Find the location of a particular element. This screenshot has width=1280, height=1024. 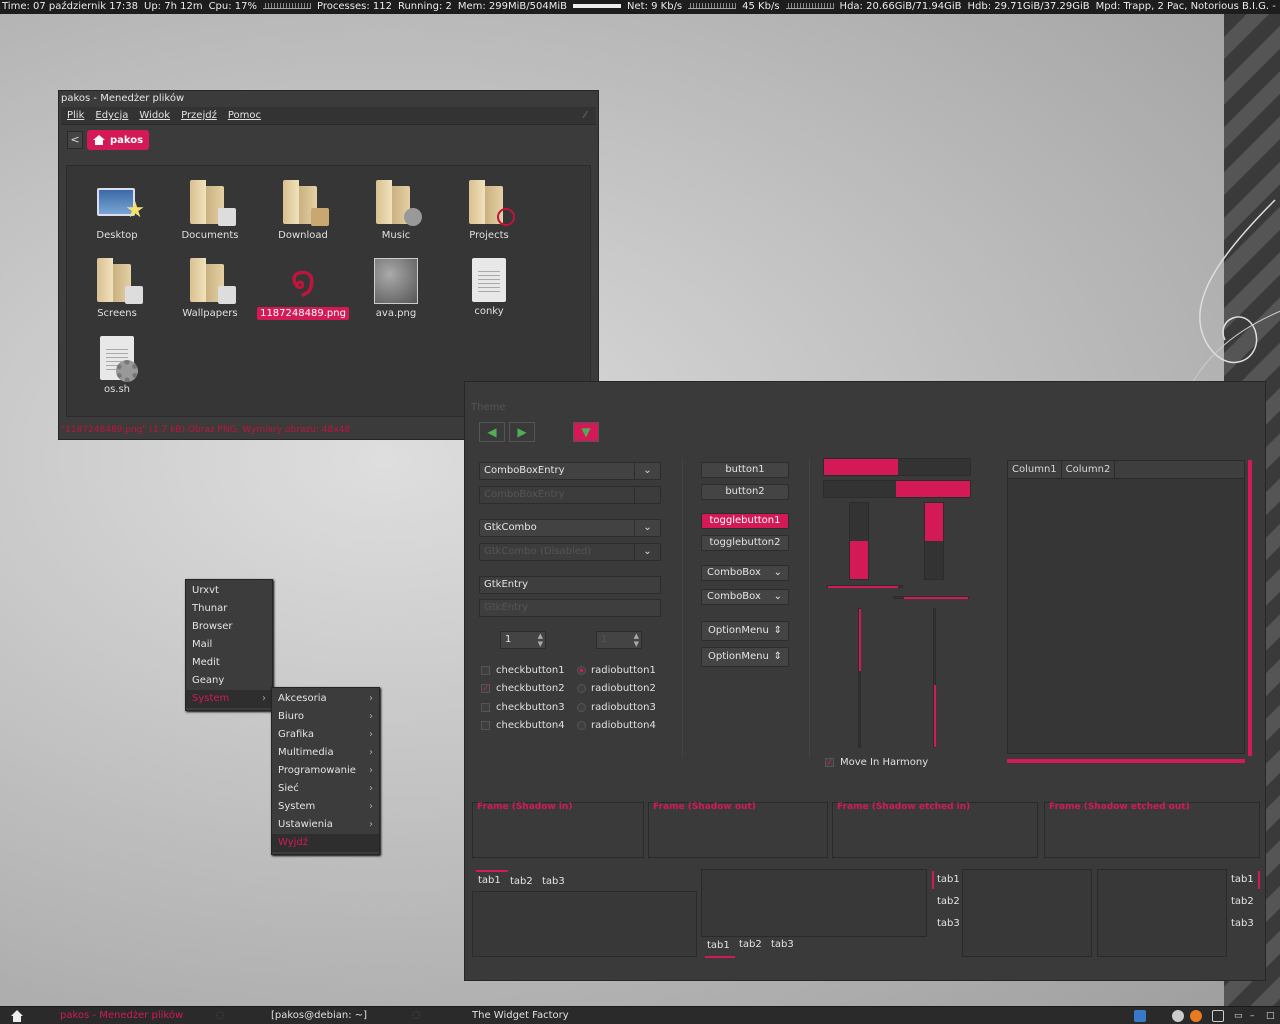

close-icon: □ is located at coordinates (1270, 1015).